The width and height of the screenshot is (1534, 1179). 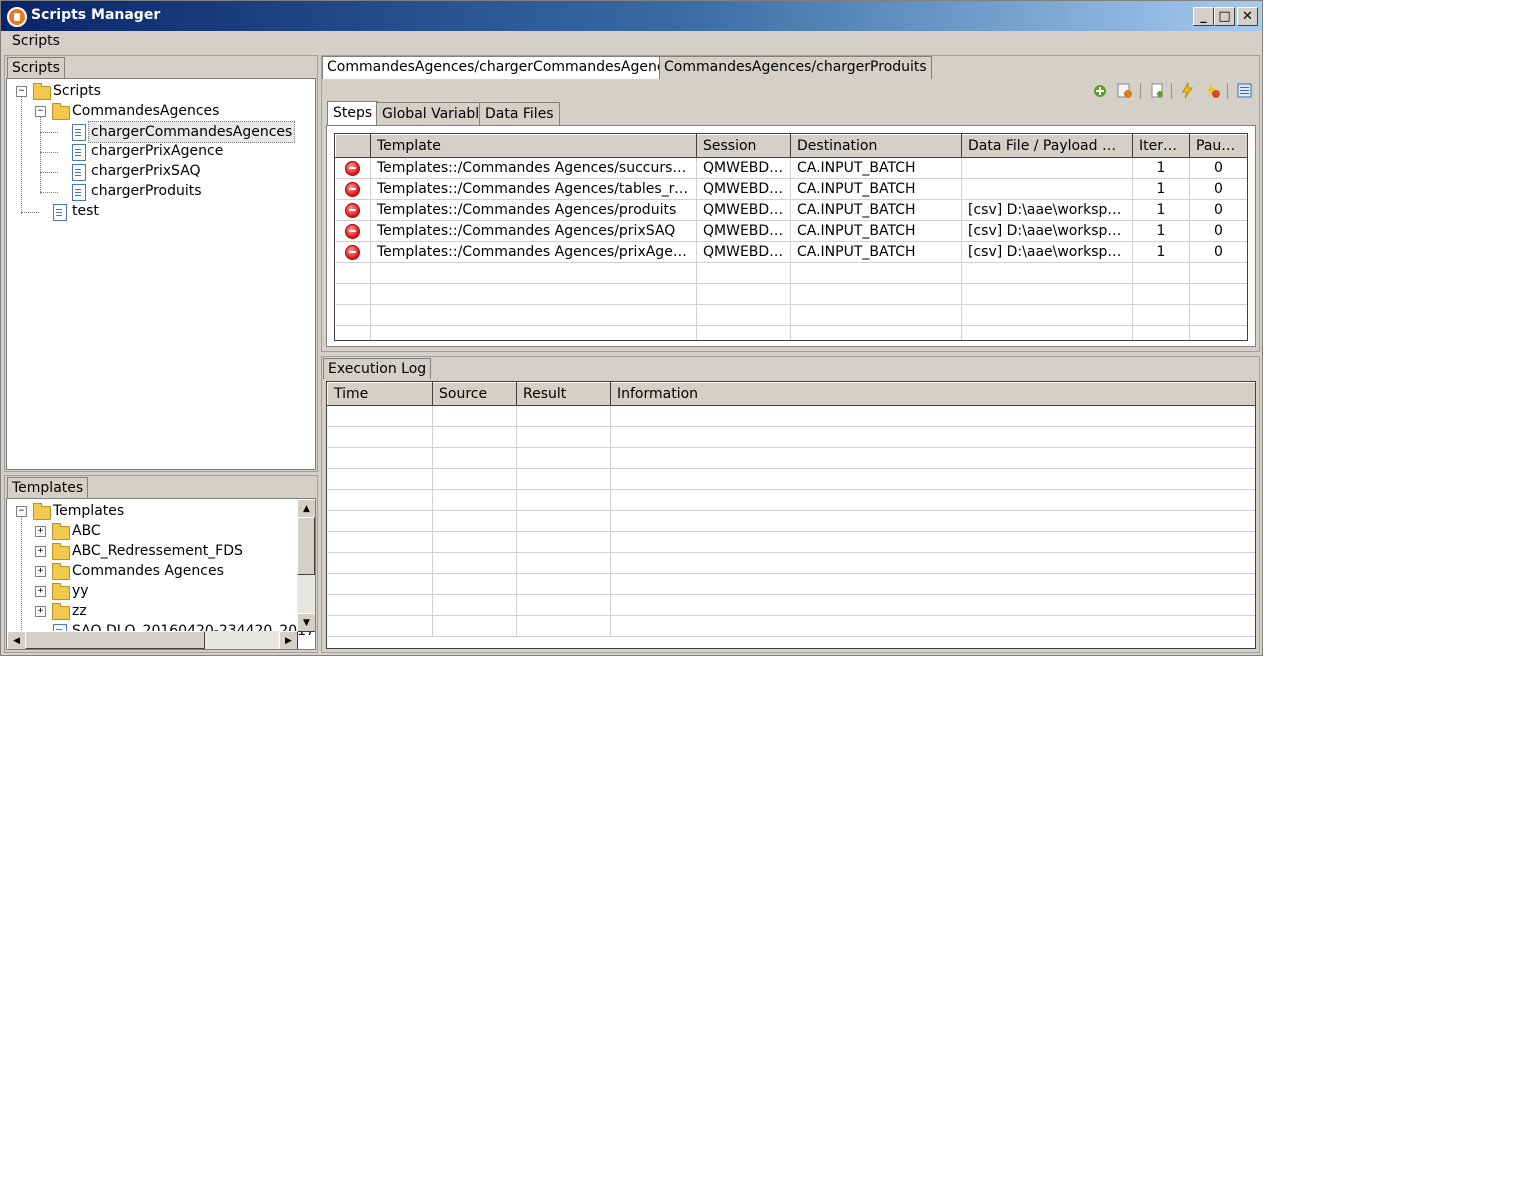 What do you see at coordinates (152, 551) in the screenshot?
I see `tree-node-folder: + ABC_Redressement_FDS` at bounding box center [152, 551].